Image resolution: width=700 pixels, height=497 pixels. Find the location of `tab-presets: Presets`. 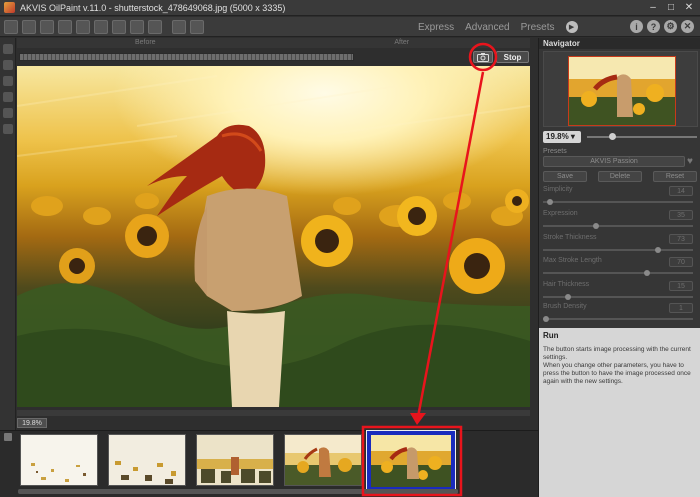

tab-presets: Presets is located at coordinates (538, 27).